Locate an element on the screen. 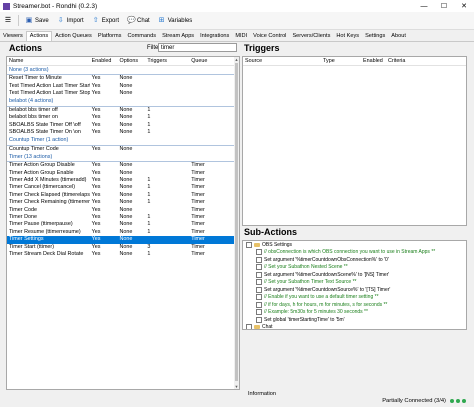  tab-action-queues: Action Queues is located at coordinates (73, 36).